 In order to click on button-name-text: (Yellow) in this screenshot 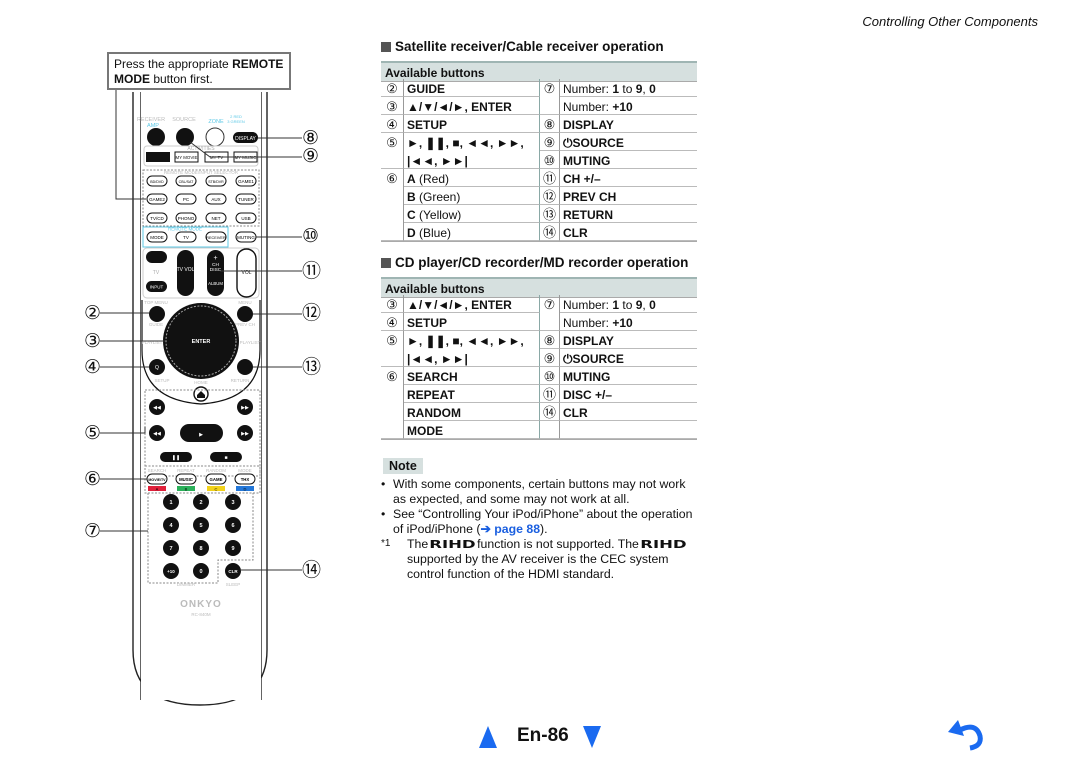, I will do `click(438, 215)`.